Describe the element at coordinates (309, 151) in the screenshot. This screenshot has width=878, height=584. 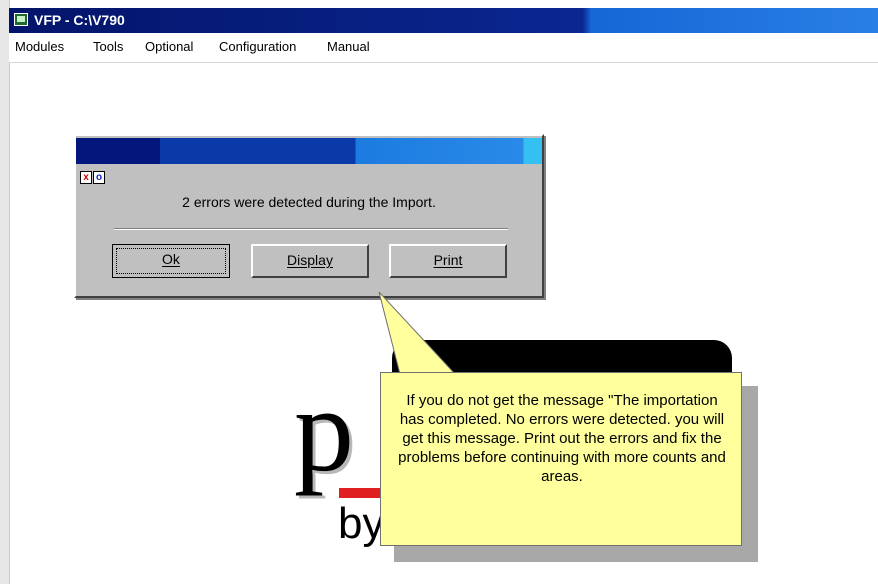
I see `dialog-title-bar` at that location.